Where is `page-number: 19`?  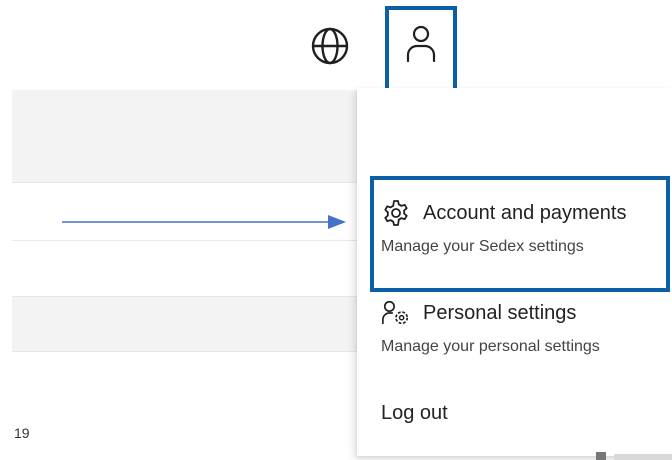
page-number: 19 is located at coordinates (22, 433).